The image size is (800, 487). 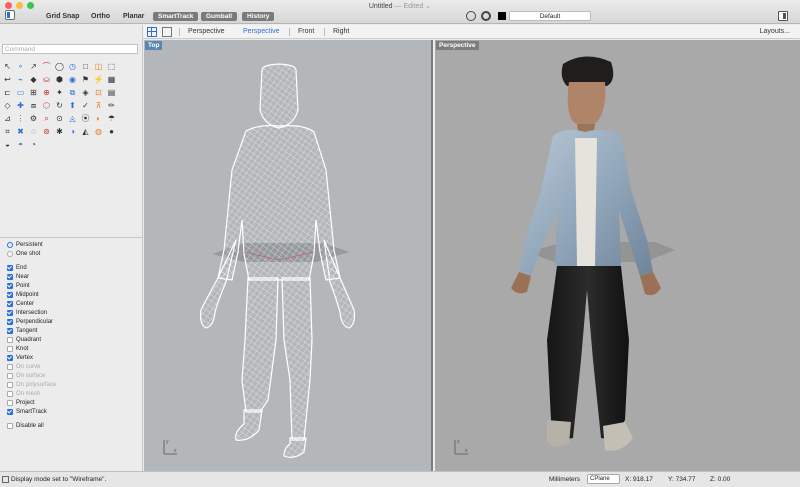 What do you see at coordinates (46, 105) in the screenshot?
I see `tool-icon: ⬡` at bounding box center [46, 105].